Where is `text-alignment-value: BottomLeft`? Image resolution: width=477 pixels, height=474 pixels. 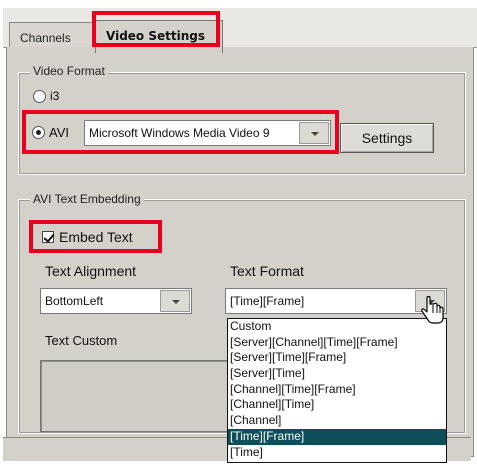
text-alignment-value: BottomLeft is located at coordinates (74, 301).